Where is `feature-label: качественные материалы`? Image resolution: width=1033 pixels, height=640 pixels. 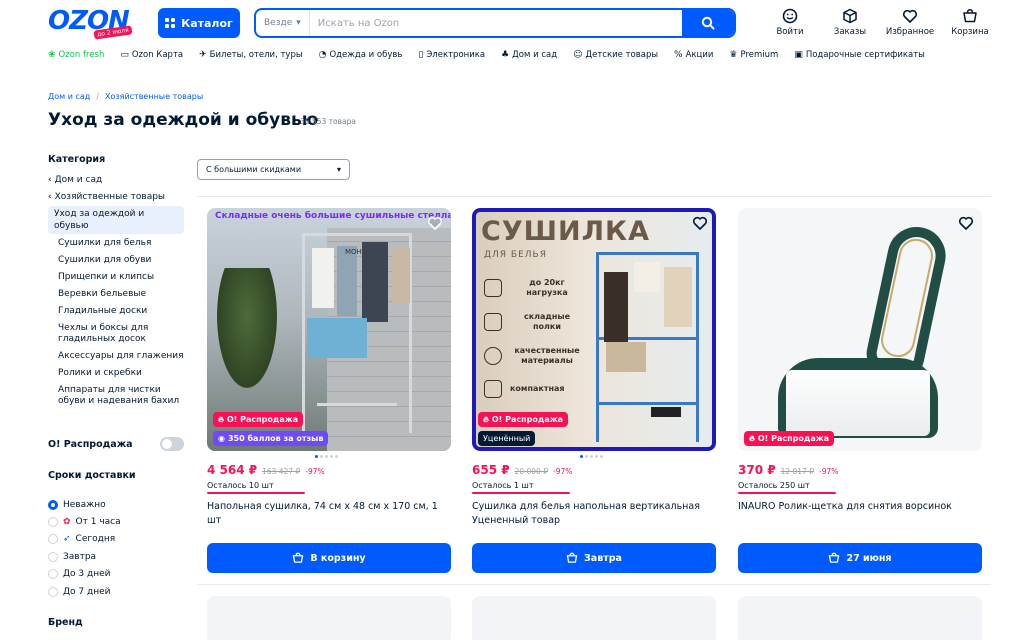
feature-label: качественные материалы is located at coordinates (547, 355).